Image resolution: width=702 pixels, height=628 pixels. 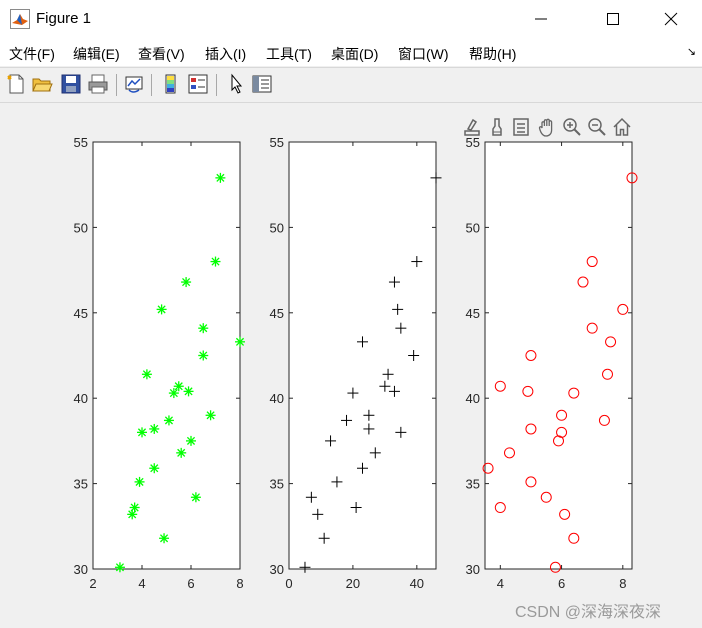 I want to click on x-tick-label: 40, so click(x=417, y=583).